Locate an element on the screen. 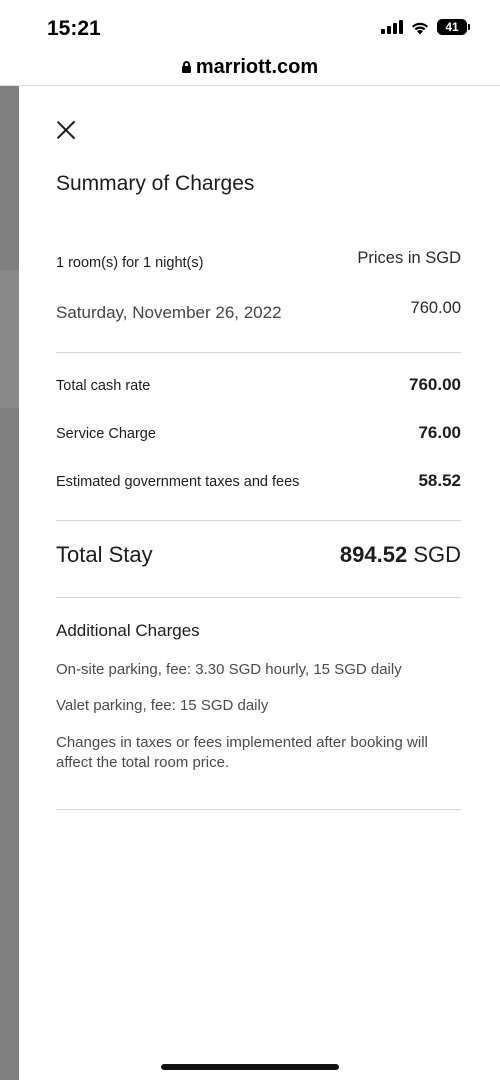 This screenshot has width=500, height=1080. total-amount: 894.52 is located at coordinates (373, 554).